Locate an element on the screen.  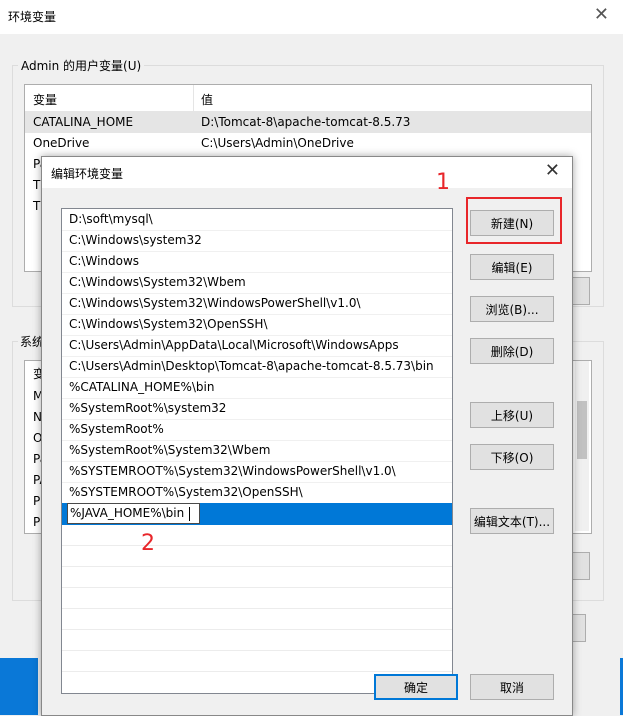
window-close-icon: ✕ is located at coordinates (601, 14).